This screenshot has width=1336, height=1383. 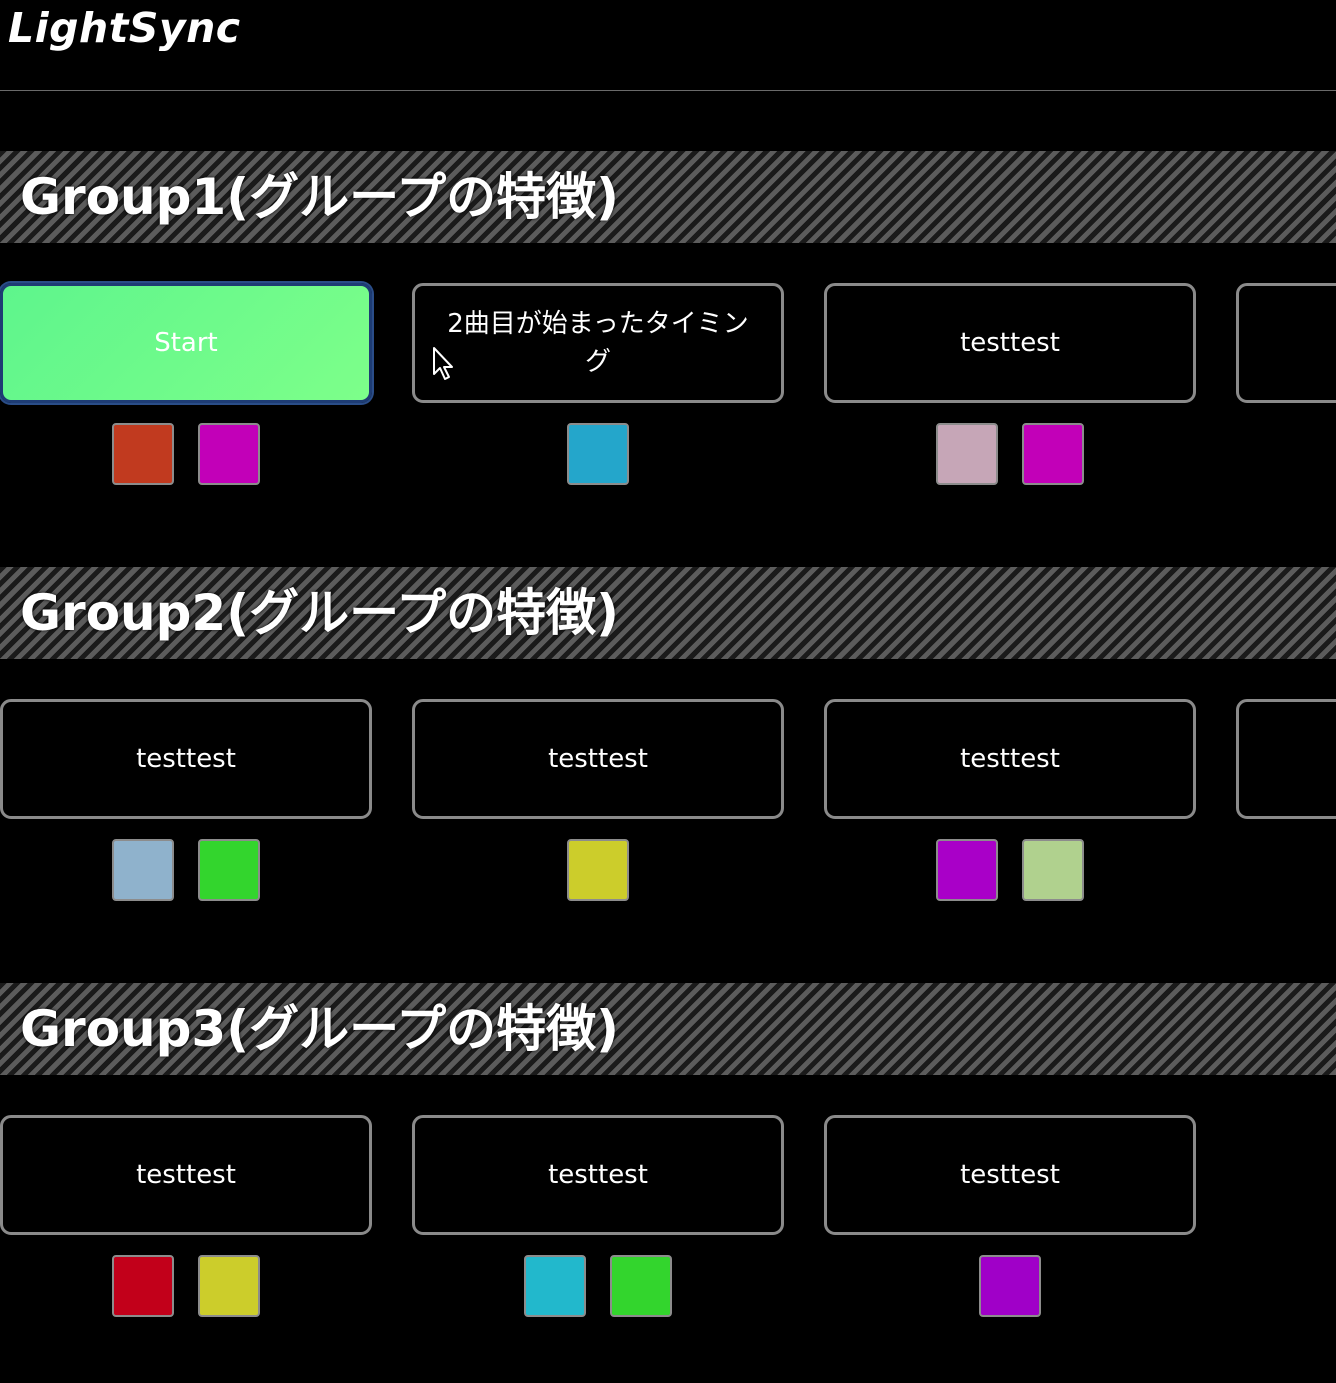 I want to click on group-title: Group3(グループの特徴), so click(x=319, y=1029).